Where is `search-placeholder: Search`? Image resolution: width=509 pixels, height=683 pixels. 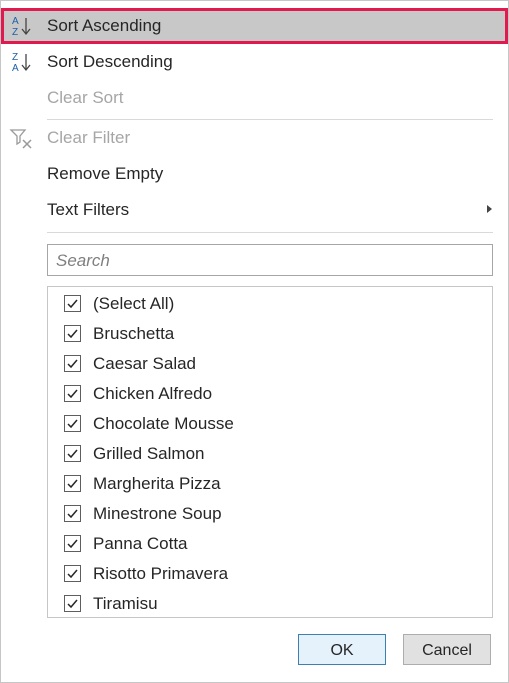
search-placeholder: Search is located at coordinates (83, 260).